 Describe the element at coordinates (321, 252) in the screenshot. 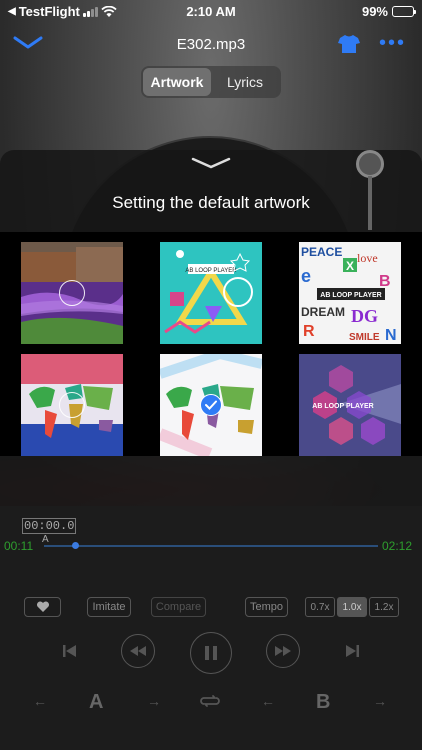

I see `letters-word-peace: PEACE` at that location.